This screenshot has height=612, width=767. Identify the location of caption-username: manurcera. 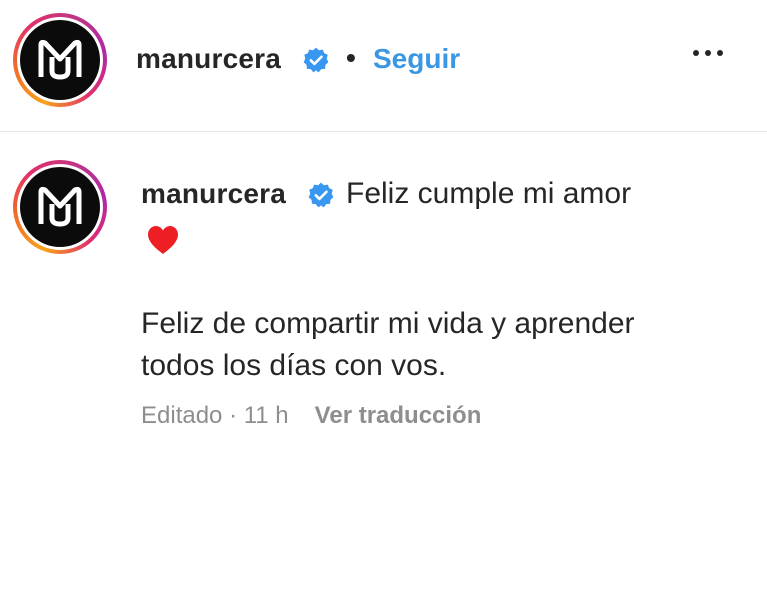
(213, 194).